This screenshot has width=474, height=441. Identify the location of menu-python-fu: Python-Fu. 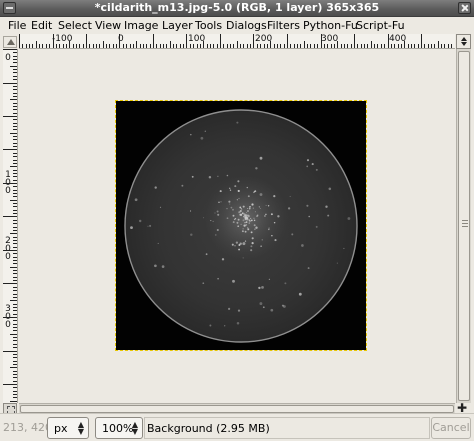
(330, 26).